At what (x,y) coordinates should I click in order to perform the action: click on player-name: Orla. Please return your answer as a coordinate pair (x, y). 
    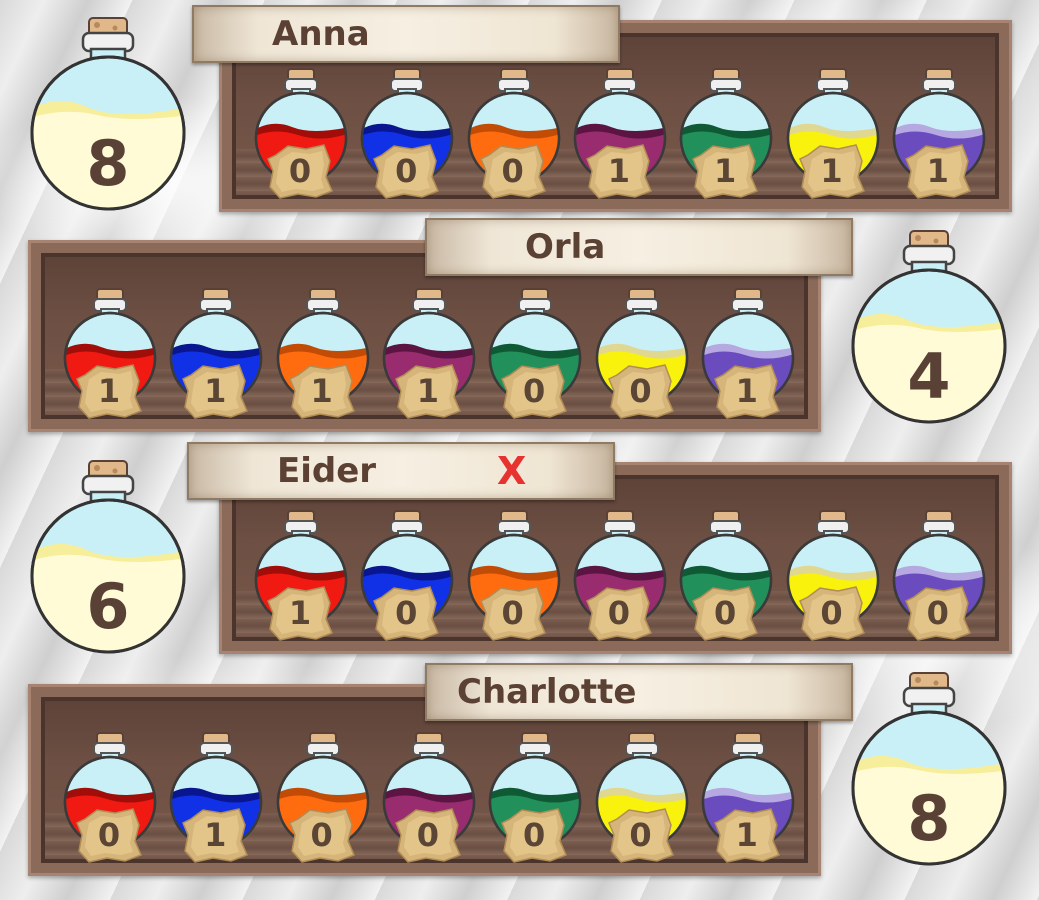
    Looking at the image, I should click on (565, 247).